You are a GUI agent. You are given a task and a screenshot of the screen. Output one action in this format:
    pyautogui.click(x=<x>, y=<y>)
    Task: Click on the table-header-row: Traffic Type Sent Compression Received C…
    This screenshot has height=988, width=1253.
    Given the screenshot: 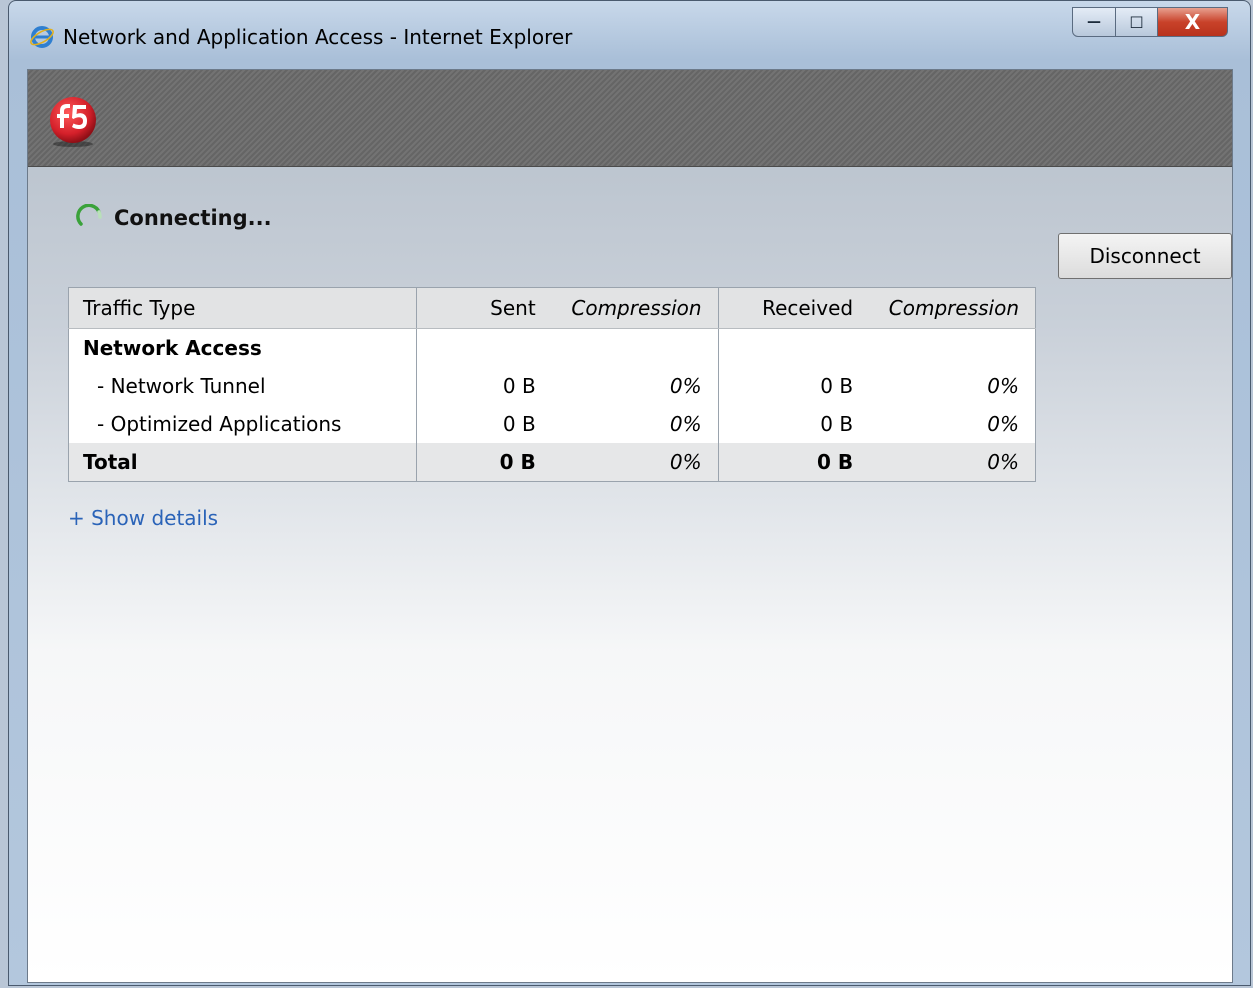 What is the action you would take?
    pyautogui.click(x=552, y=308)
    